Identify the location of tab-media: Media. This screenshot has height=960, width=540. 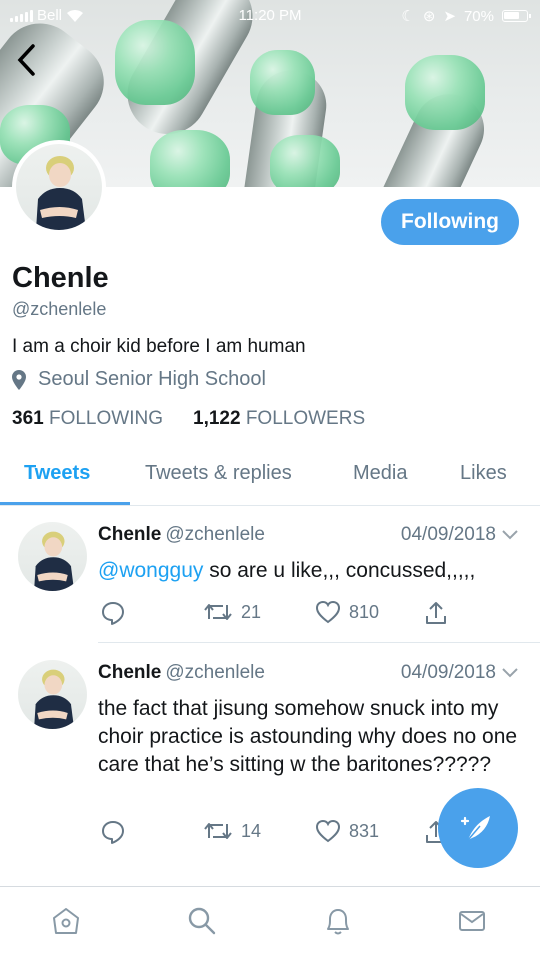
(380, 473).